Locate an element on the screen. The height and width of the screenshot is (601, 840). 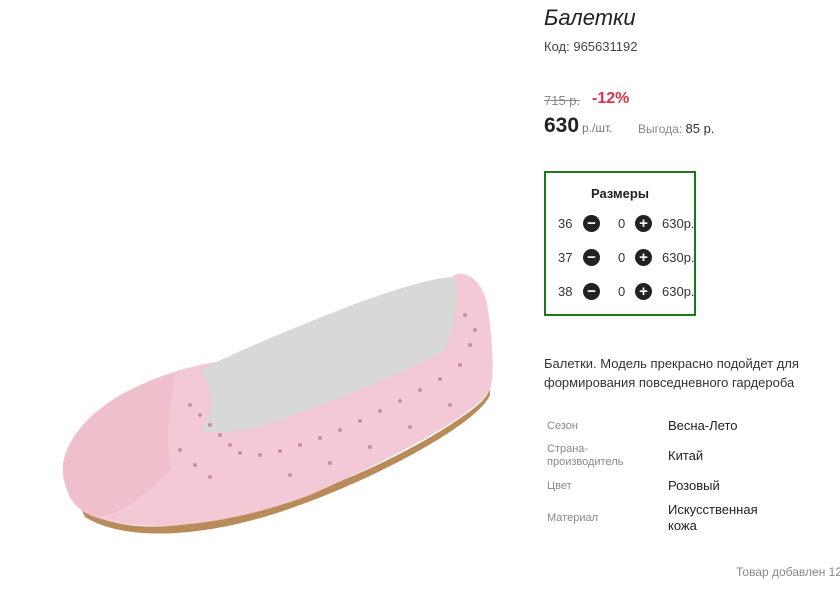
price-value: 630 is located at coordinates (562, 125).